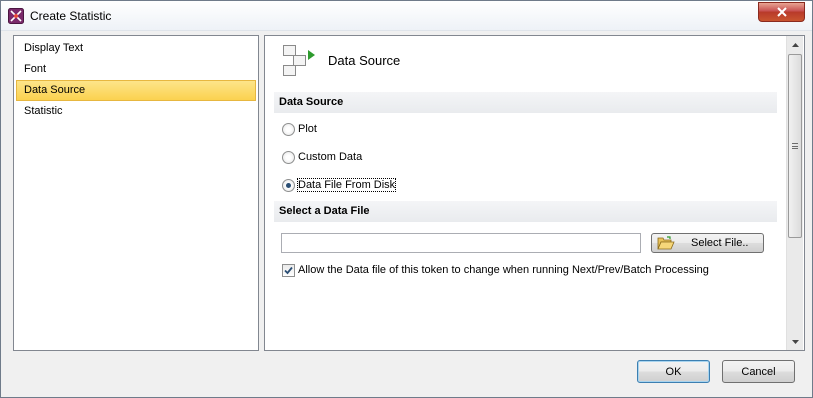 The image size is (813, 398). What do you see at coordinates (299, 60) in the screenshot?
I see `data-source-icon` at bounding box center [299, 60].